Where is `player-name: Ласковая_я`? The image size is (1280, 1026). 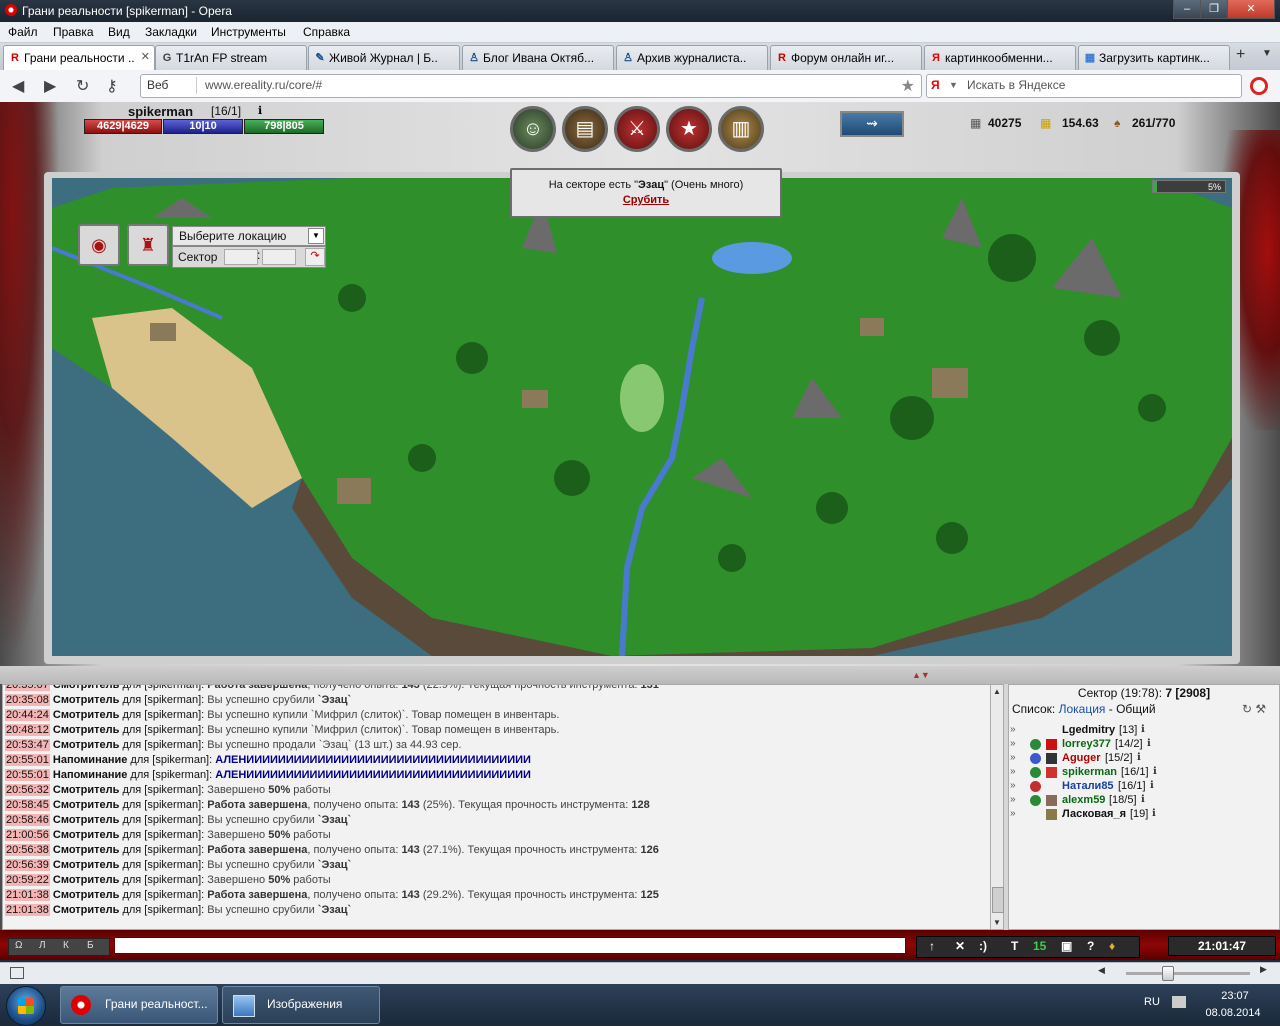
player-name: Ласковая_я is located at coordinates (1094, 814).